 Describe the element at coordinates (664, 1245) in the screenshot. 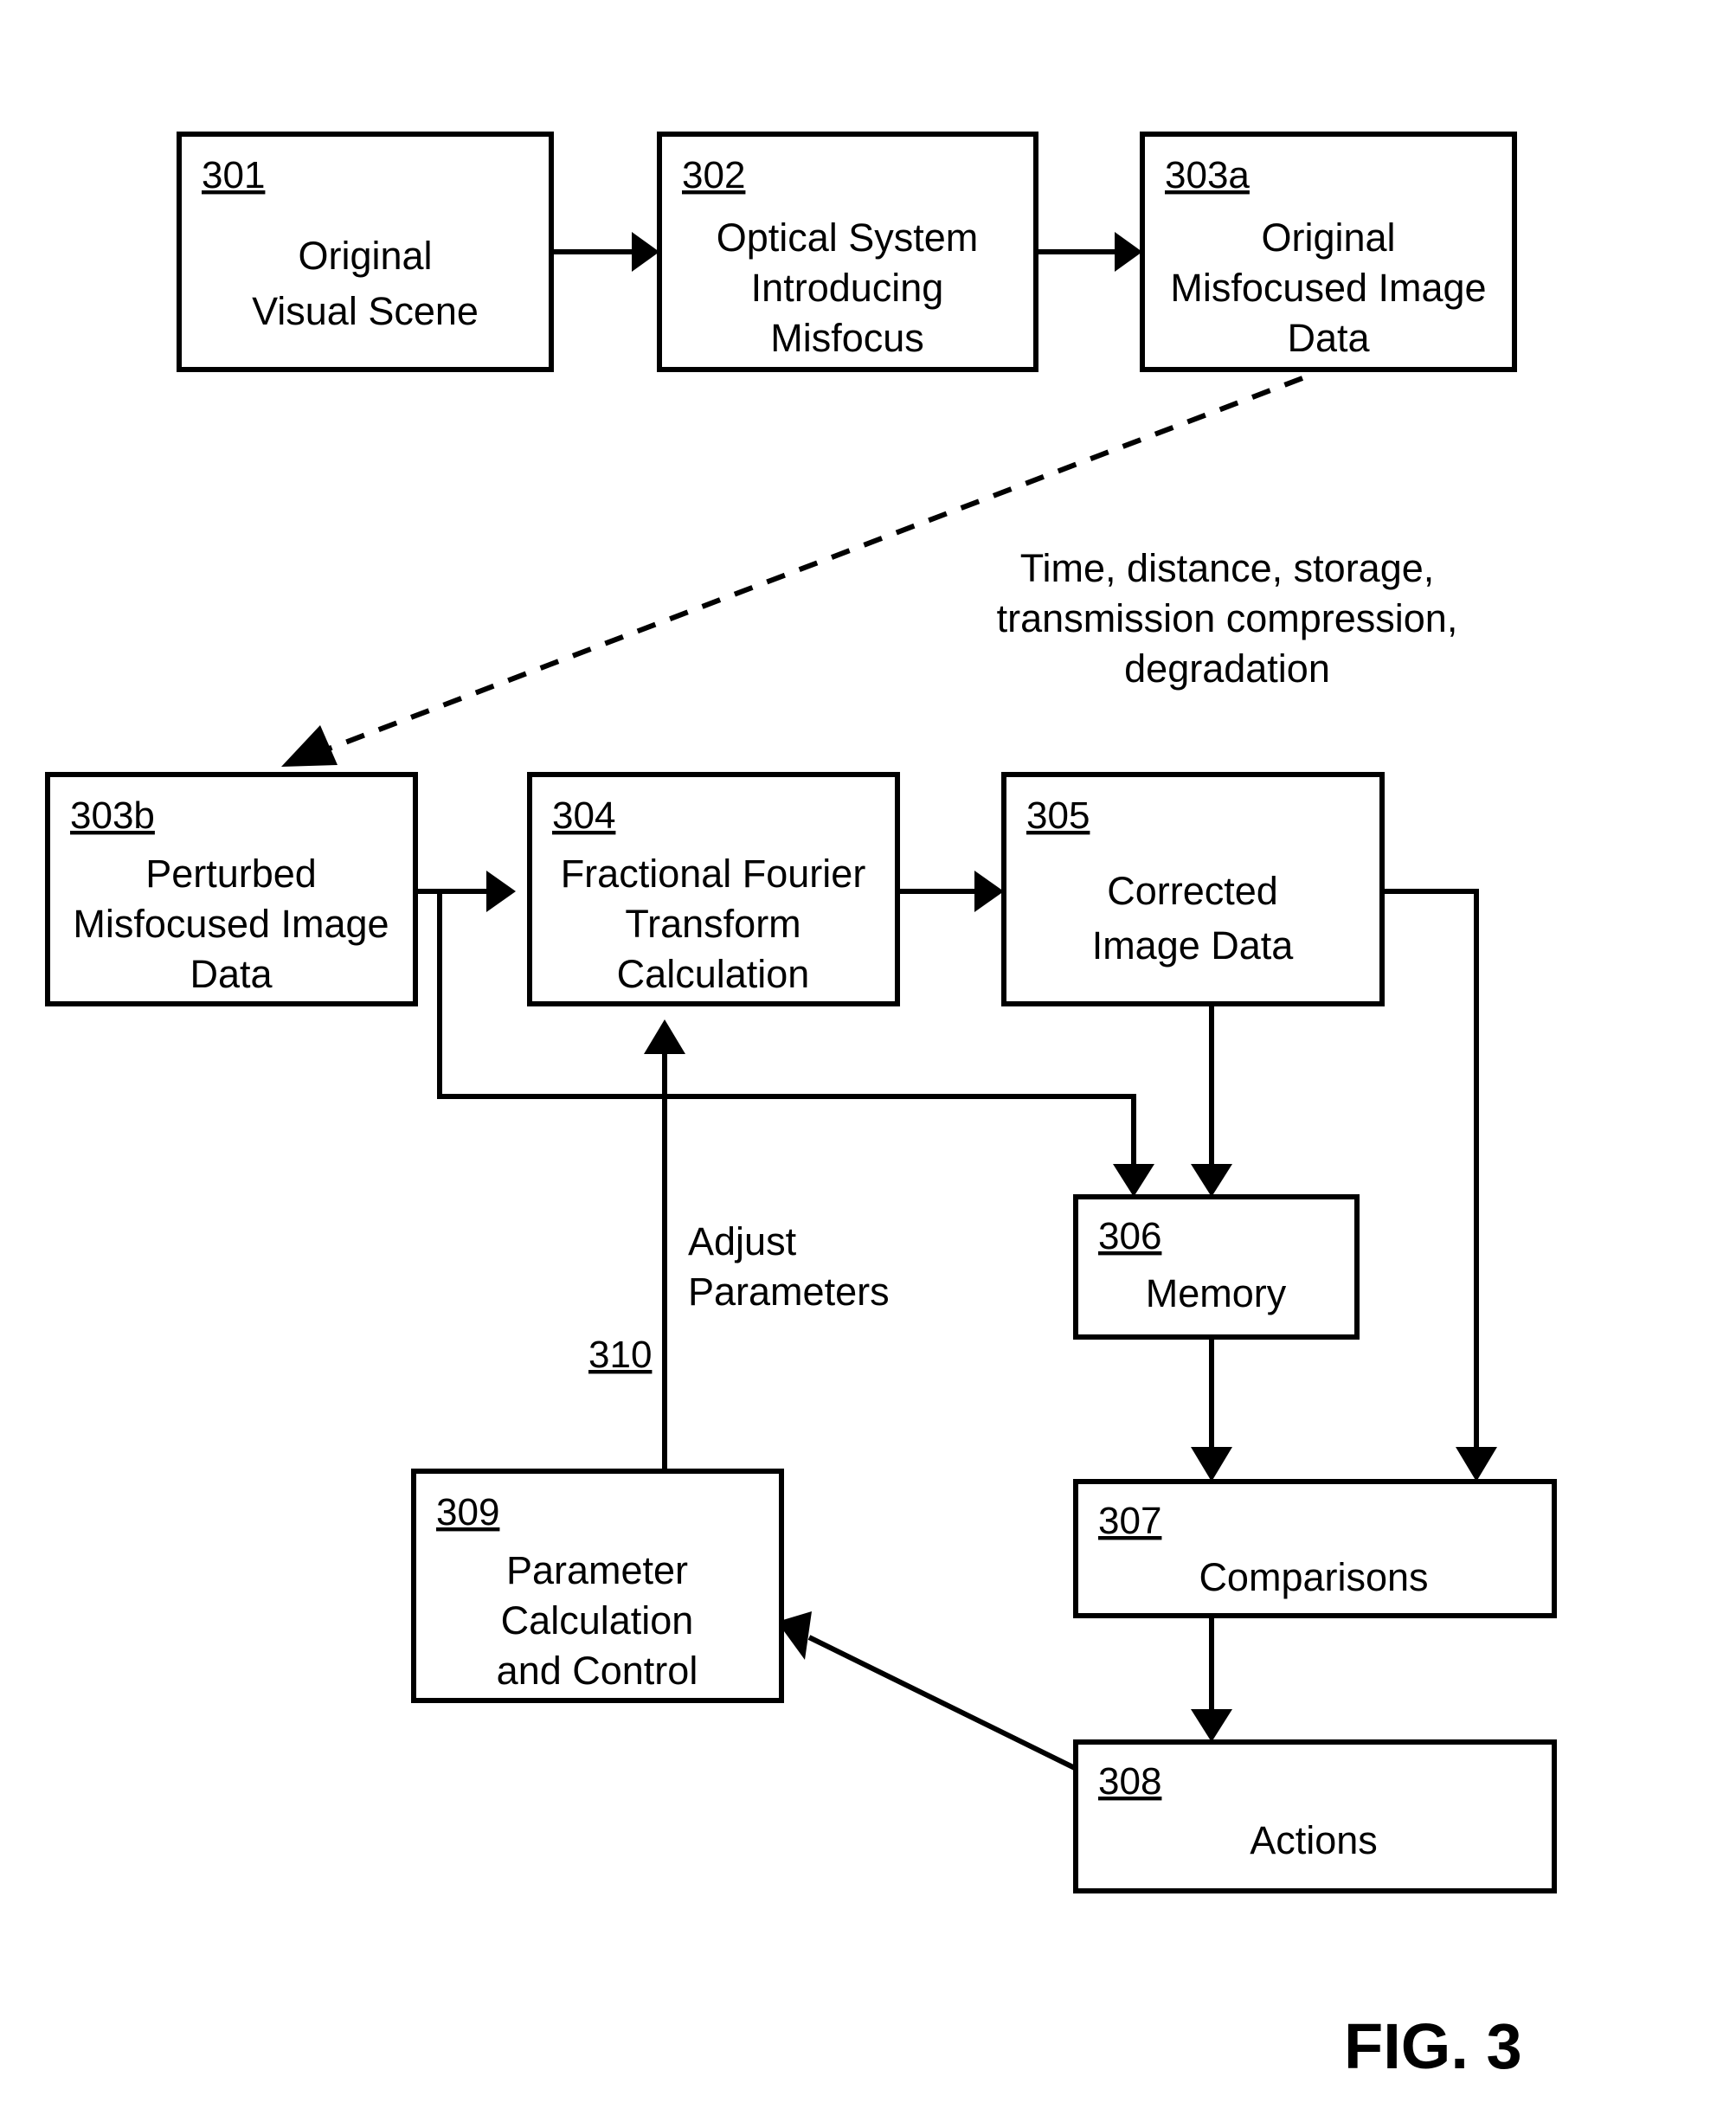

I see `connector-309-to-304-adjust` at that location.